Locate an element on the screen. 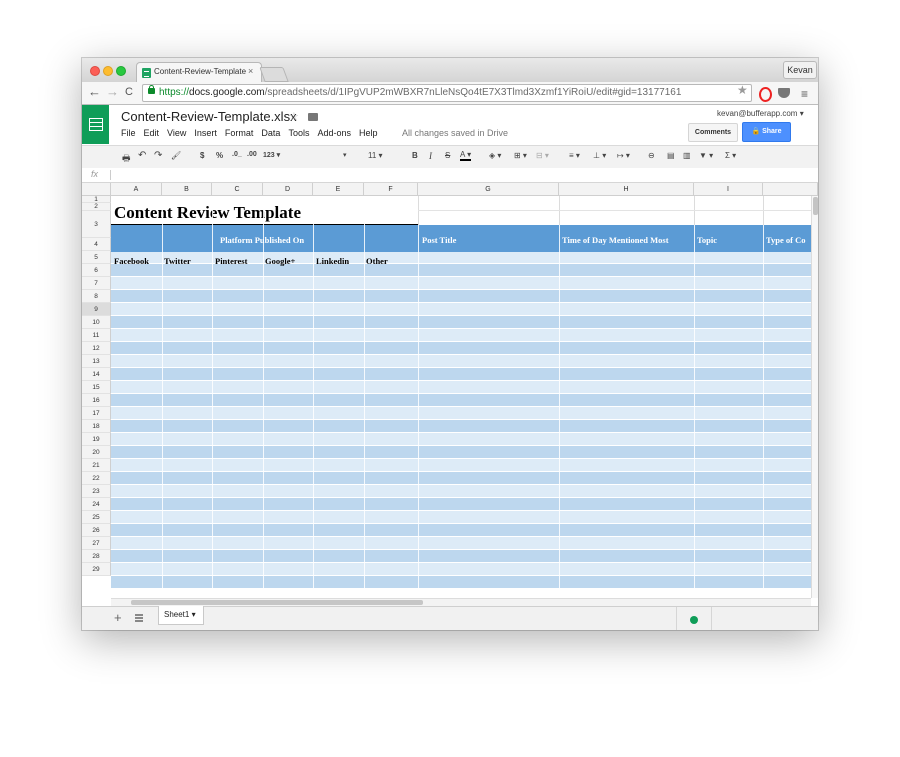 Image resolution: width=900 pixels, height=757 pixels. account-menu: kevan@bufferapp.com ▾ is located at coordinates (760, 113).